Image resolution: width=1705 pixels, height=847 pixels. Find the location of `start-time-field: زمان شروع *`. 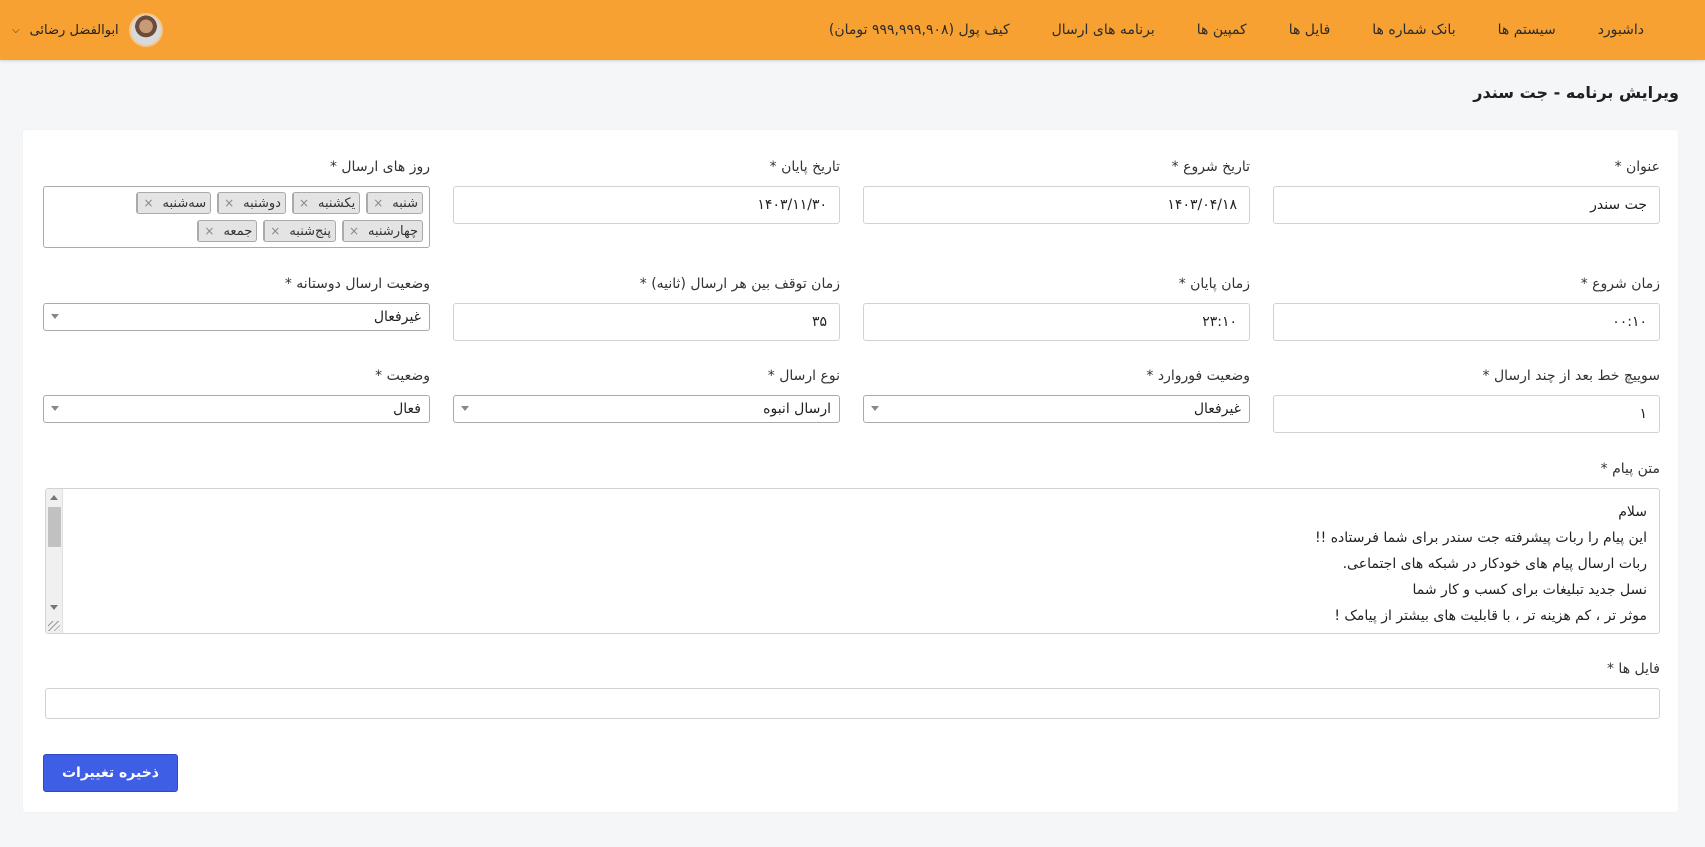

start-time-field: زمان شروع * is located at coordinates (1466, 308).